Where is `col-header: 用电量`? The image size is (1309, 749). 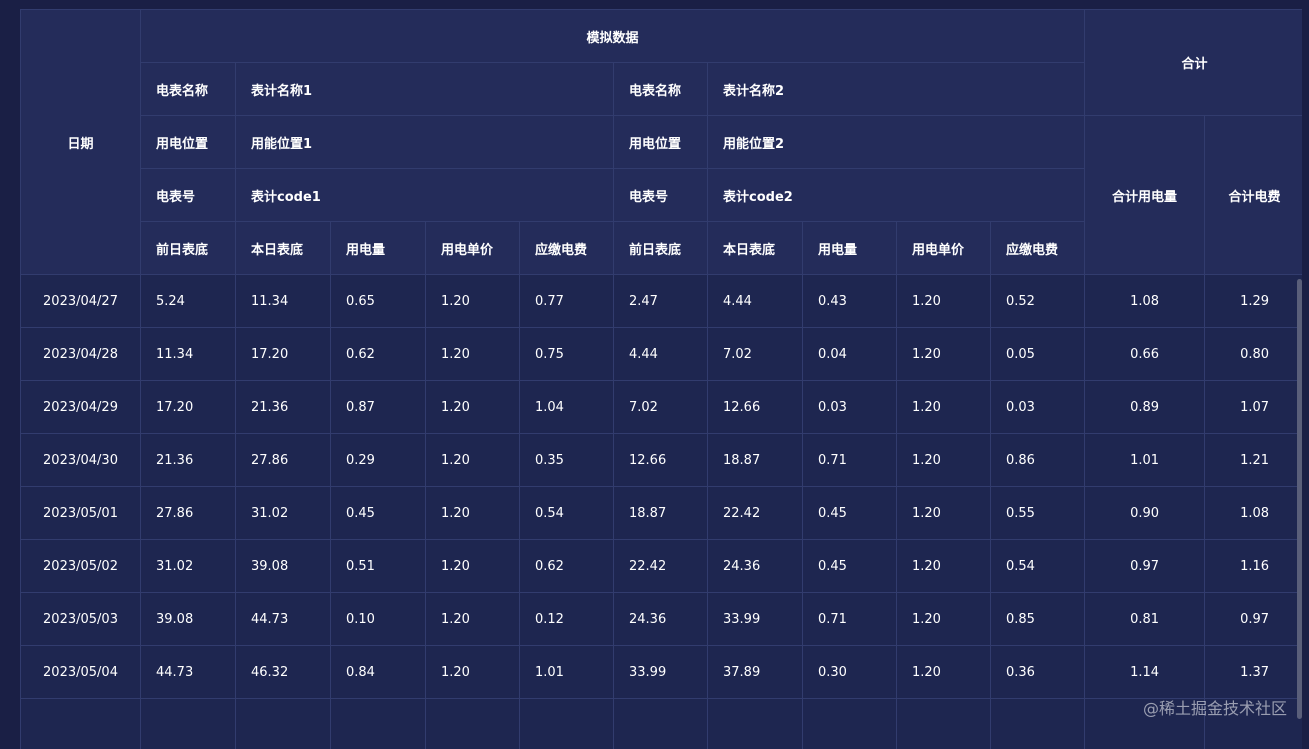
col-header: 用电量 is located at coordinates (378, 248).